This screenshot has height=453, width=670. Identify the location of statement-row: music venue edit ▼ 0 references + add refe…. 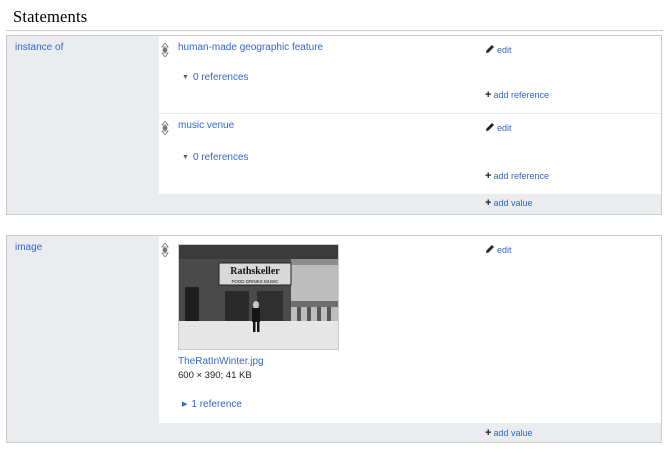
(410, 153).